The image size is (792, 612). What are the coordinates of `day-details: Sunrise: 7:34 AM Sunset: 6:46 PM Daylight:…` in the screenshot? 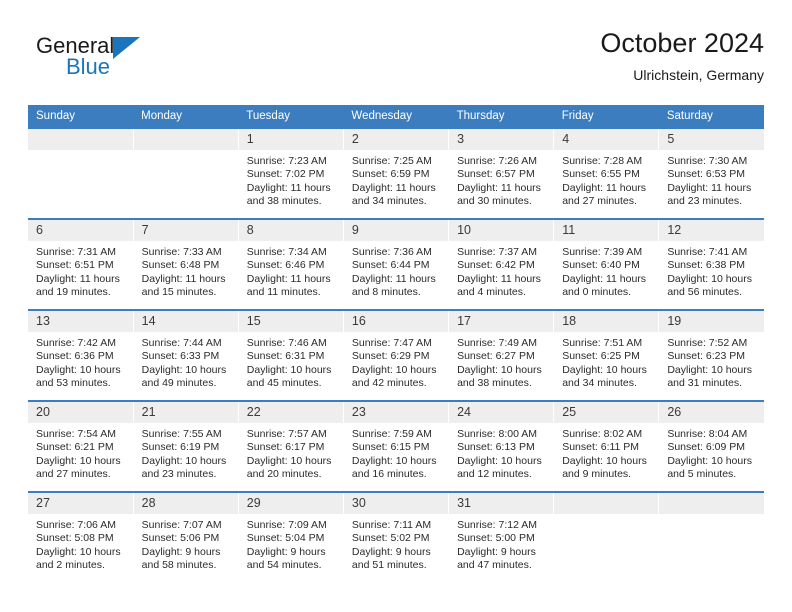 It's located at (291, 270).